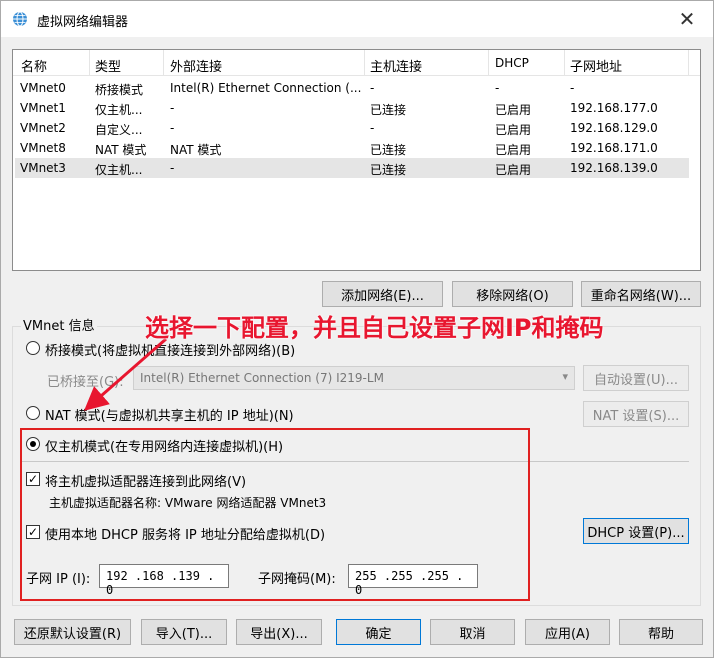 This screenshot has width=714, height=658. Describe the element at coordinates (119, 90) in the screenshot. I see `cell-type: 桥接模式` at that location.